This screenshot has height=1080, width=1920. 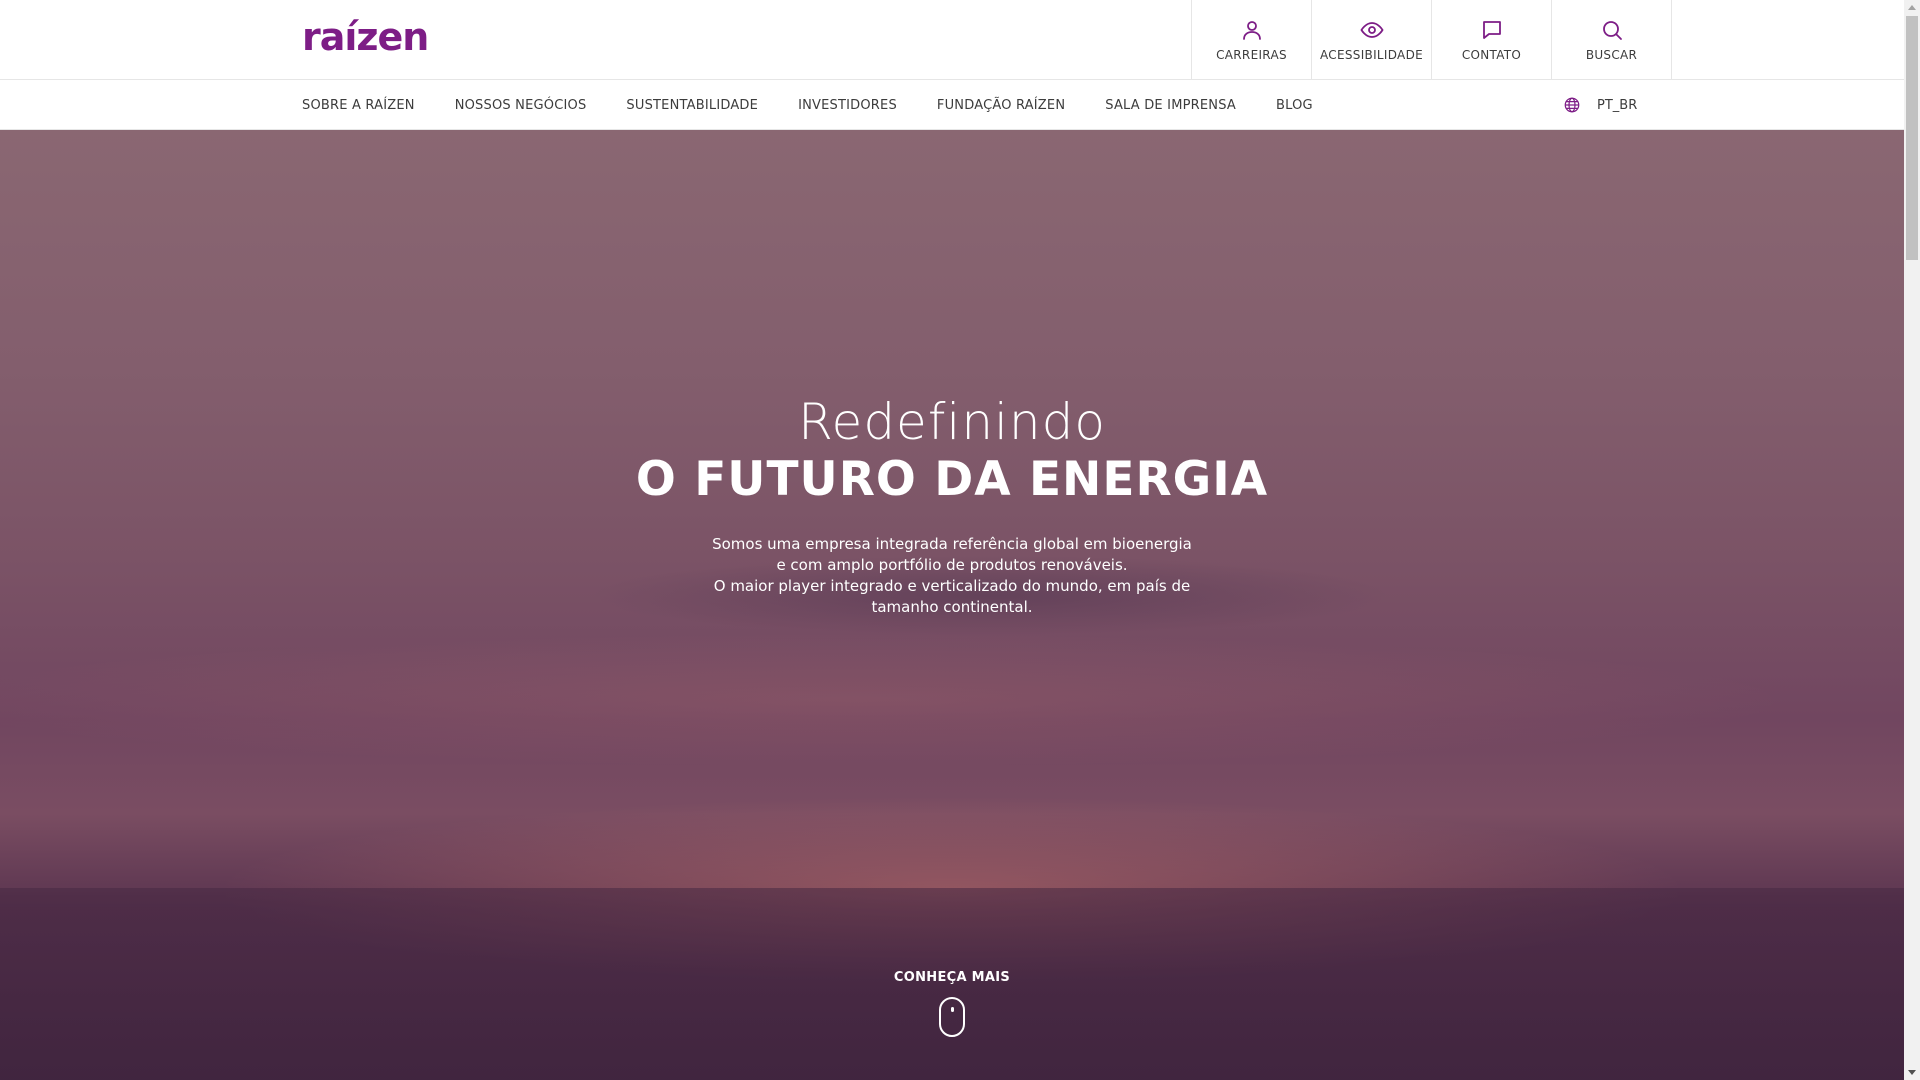 I want to click on search-label: BUSCAR, so click(x=1611, y=54).